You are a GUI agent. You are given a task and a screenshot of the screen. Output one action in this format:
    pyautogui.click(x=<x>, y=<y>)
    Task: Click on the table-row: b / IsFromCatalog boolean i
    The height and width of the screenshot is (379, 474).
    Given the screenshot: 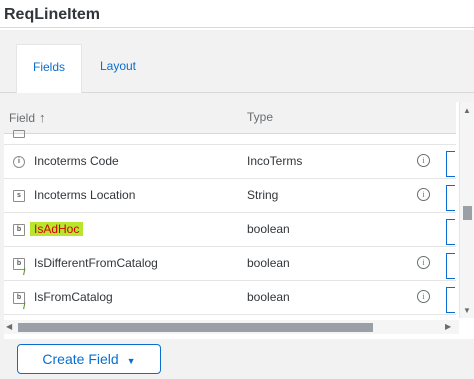 What is the action you would take?
    pyautogui.click(x=230, y=298)
    